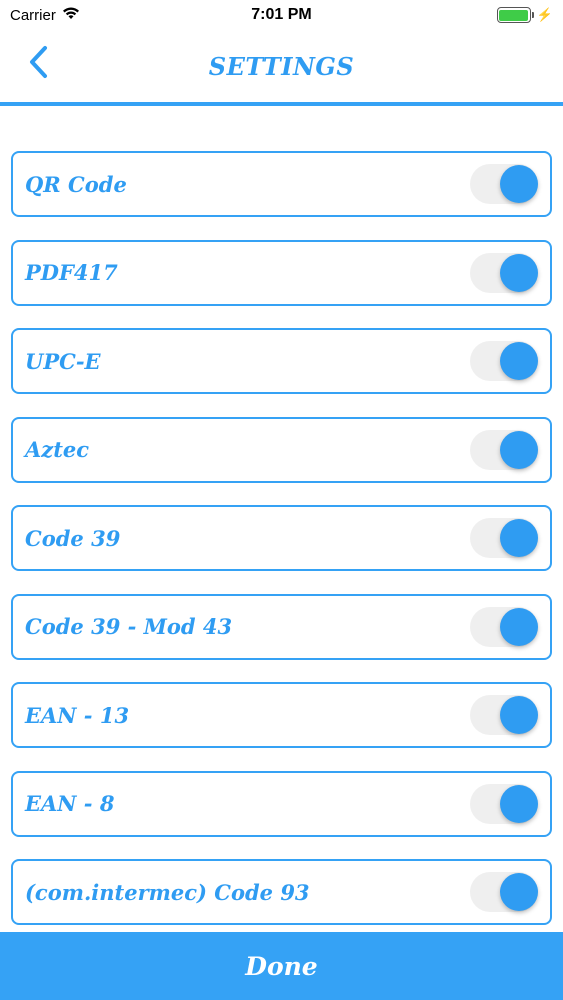  I want to click on nav-bar: SETTINGS, so click(281, 66).